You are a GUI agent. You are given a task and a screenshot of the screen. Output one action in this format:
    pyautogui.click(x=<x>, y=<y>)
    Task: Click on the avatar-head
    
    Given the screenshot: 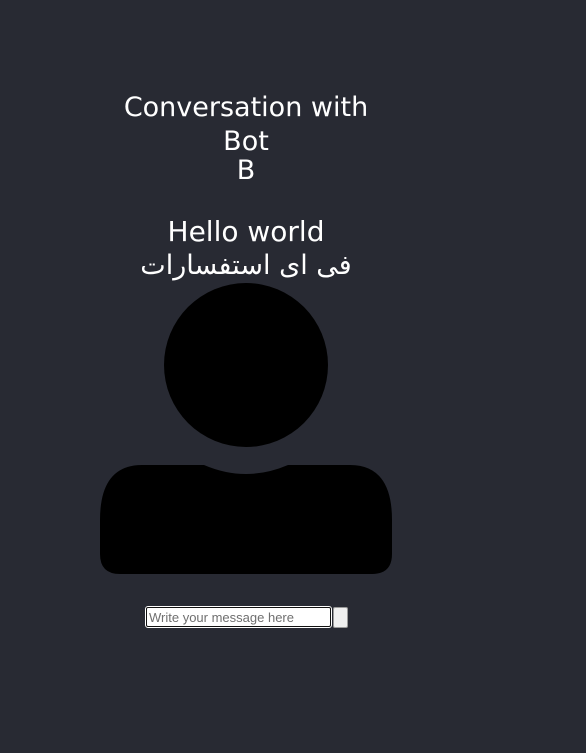 What is the action you would take?
    pyautogui.click(x=246, y=365)
    